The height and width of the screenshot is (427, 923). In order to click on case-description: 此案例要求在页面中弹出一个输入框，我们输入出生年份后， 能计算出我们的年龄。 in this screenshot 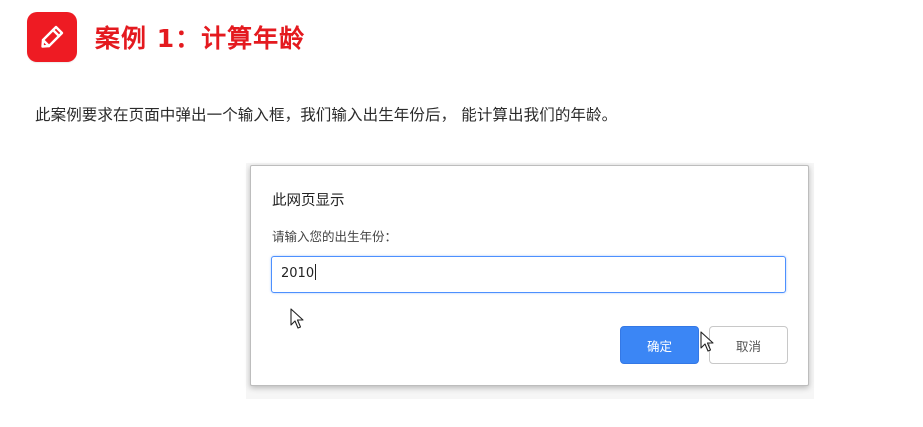, I will do `click(326, 115)`.